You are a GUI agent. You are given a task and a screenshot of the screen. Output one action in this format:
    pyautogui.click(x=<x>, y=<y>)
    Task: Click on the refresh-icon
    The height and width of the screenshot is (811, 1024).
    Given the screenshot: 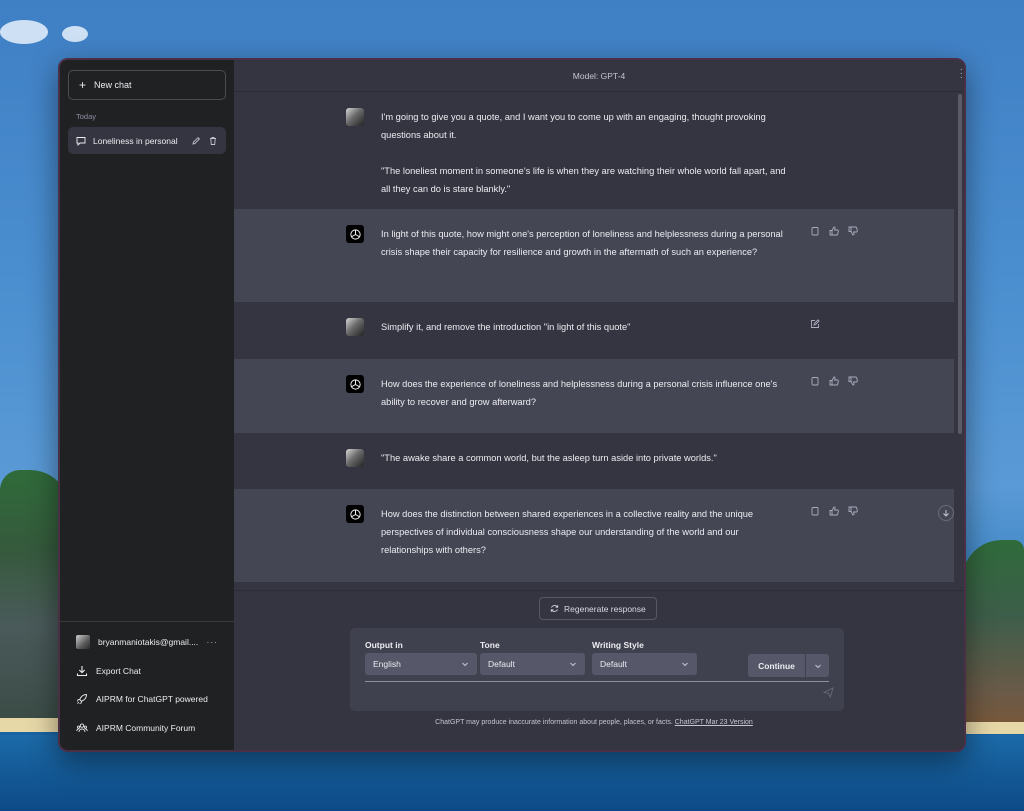 What is the action you would take?
    pyautogui.click(x=554, y=608)
    